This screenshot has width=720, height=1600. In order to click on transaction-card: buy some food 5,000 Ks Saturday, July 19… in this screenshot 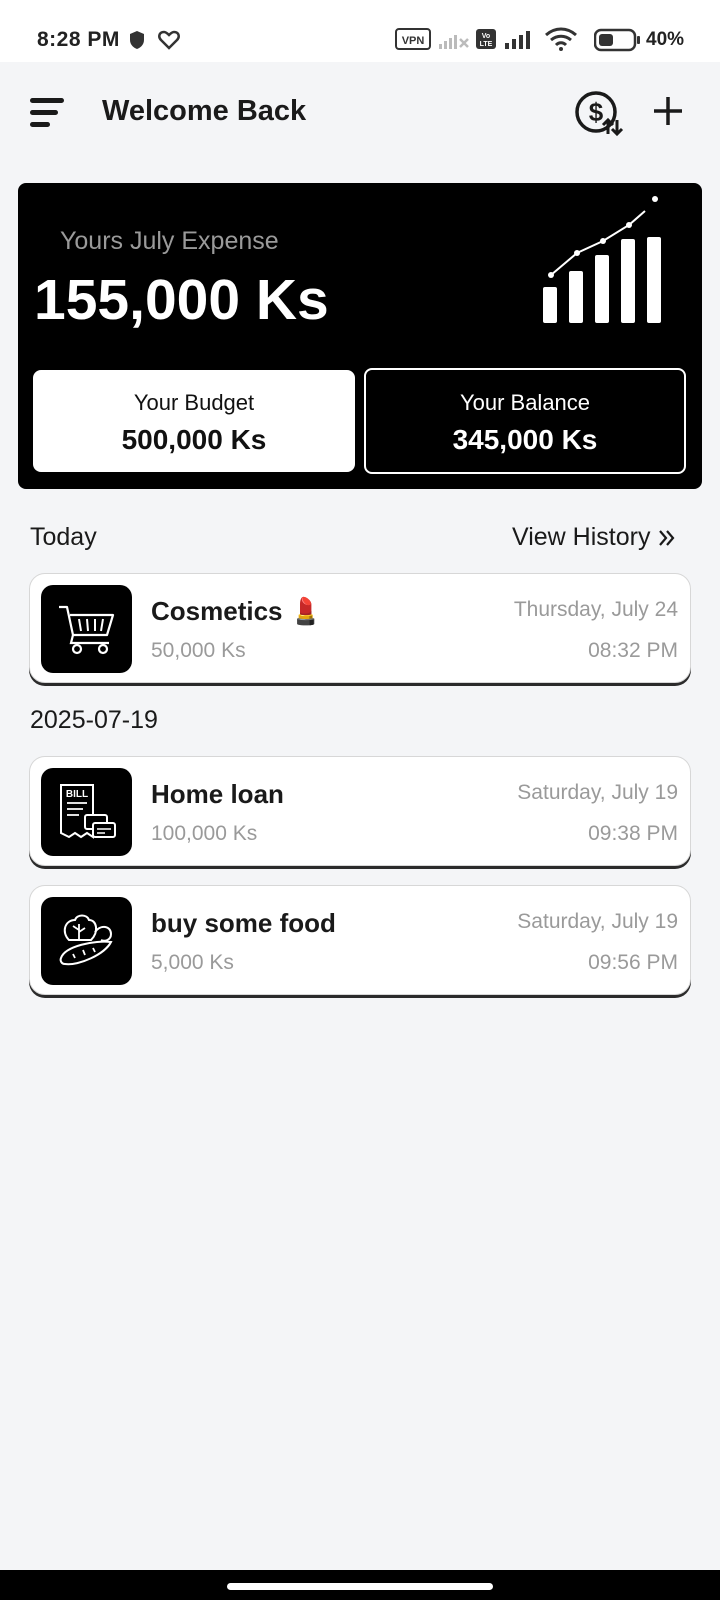, I will do `click(360, 940)`.